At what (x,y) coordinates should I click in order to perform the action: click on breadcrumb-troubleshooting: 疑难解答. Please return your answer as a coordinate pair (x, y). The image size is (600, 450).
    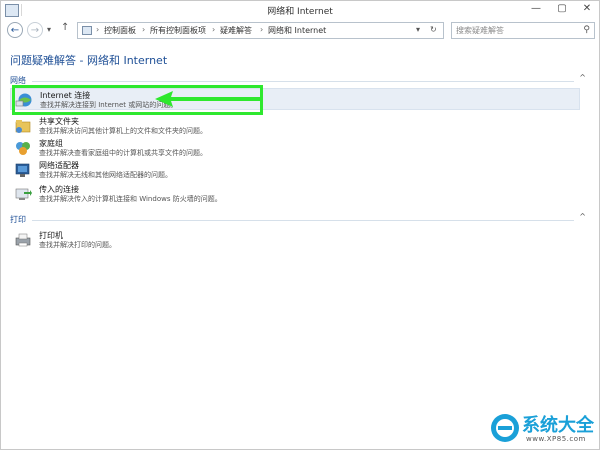
    Looking at the image, I should click on (236, 30).